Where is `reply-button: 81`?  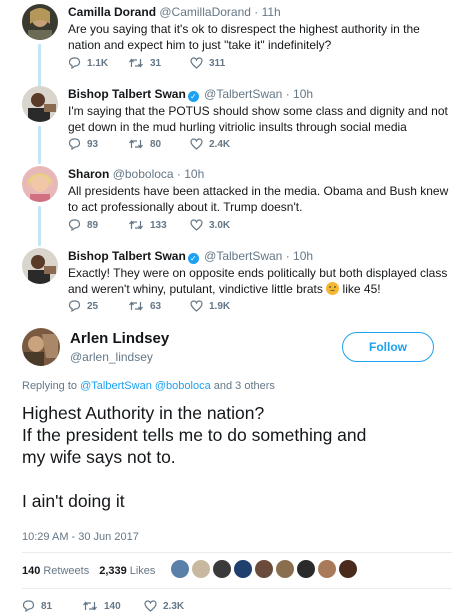
reply-button: 81 is located at coordinates (52, 606).